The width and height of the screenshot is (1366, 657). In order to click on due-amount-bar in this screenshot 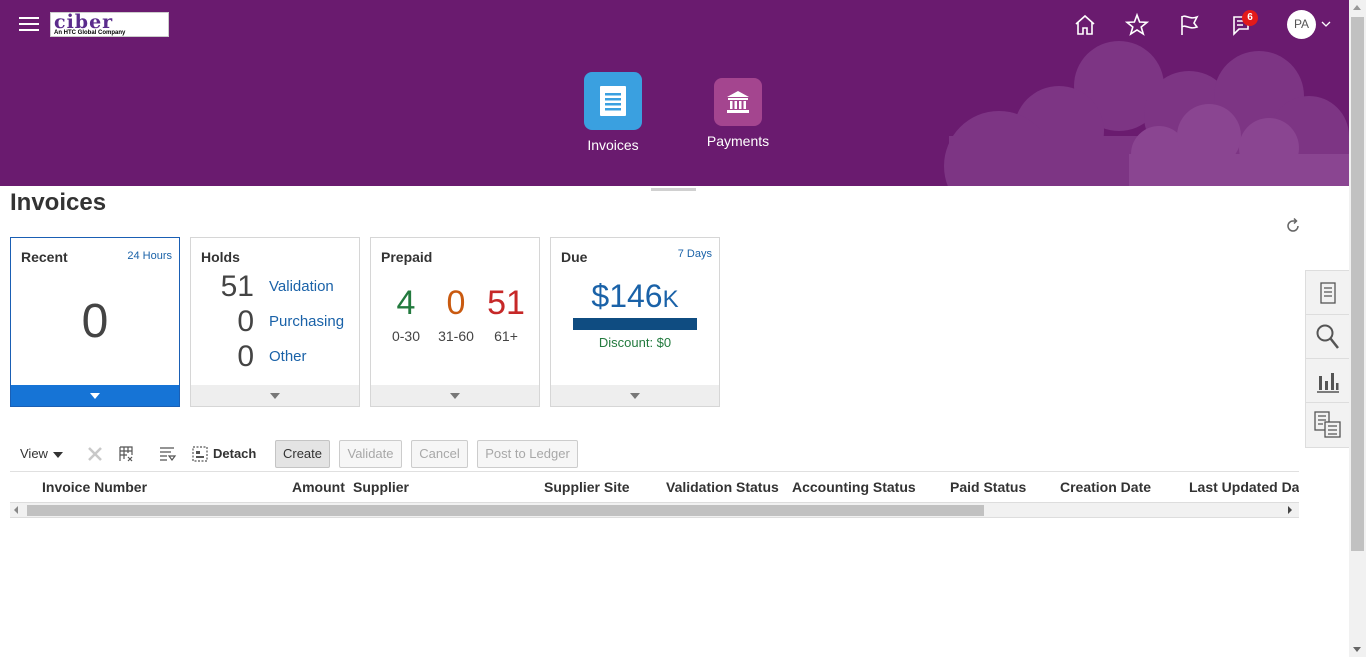, I will do `click(635, 324)`.